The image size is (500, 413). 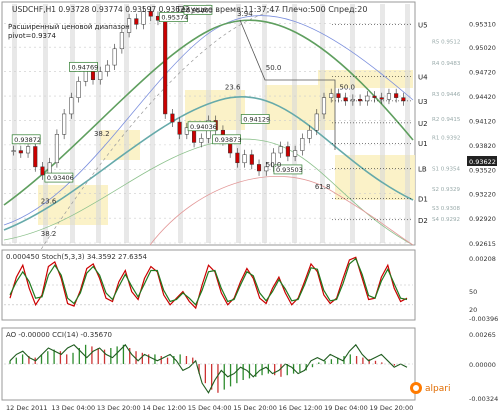 What do you see at coordinates (482, 219) in the screenshot?
I see `price-tick: 0.92920` at bounding box center [482, 219].